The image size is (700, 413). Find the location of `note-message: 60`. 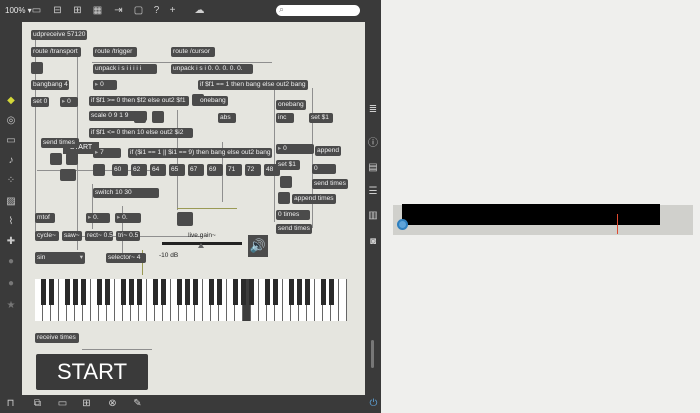

note-message: 60 is located at coordinates (120, 170).